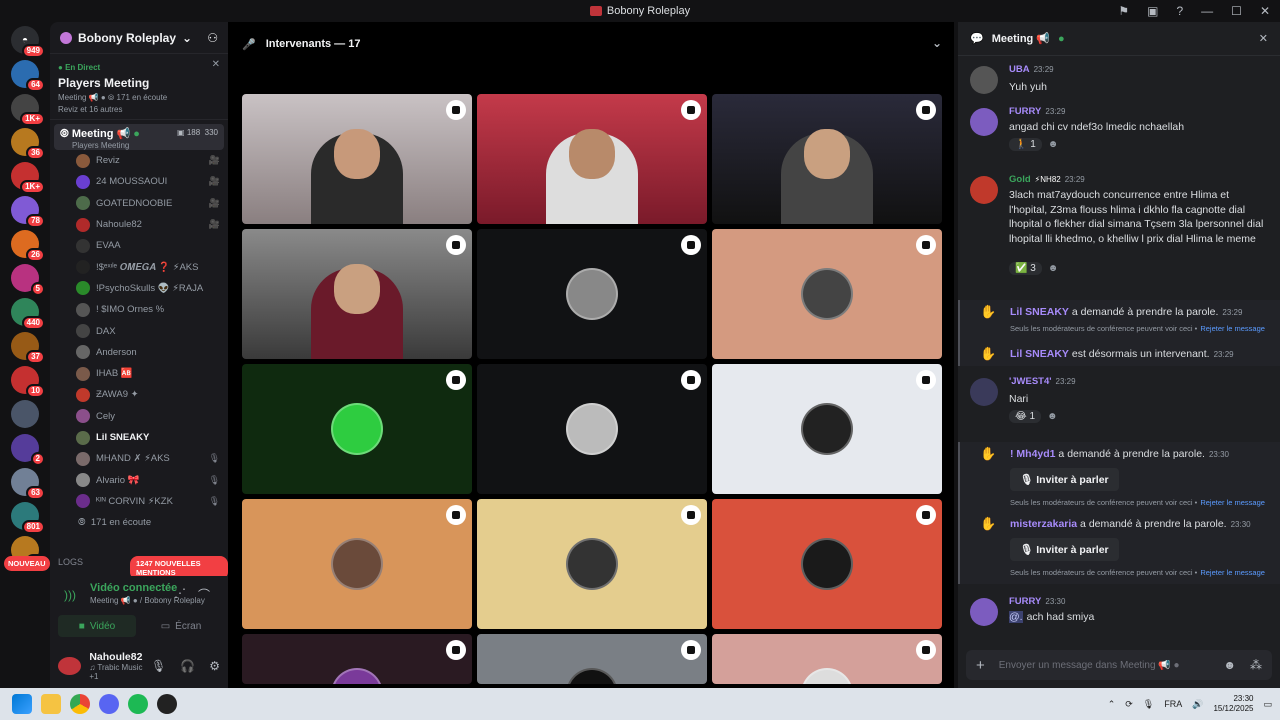 The image size is (1280, 720). I want to click on emoji-icon: ☻, so click(1229, 665).